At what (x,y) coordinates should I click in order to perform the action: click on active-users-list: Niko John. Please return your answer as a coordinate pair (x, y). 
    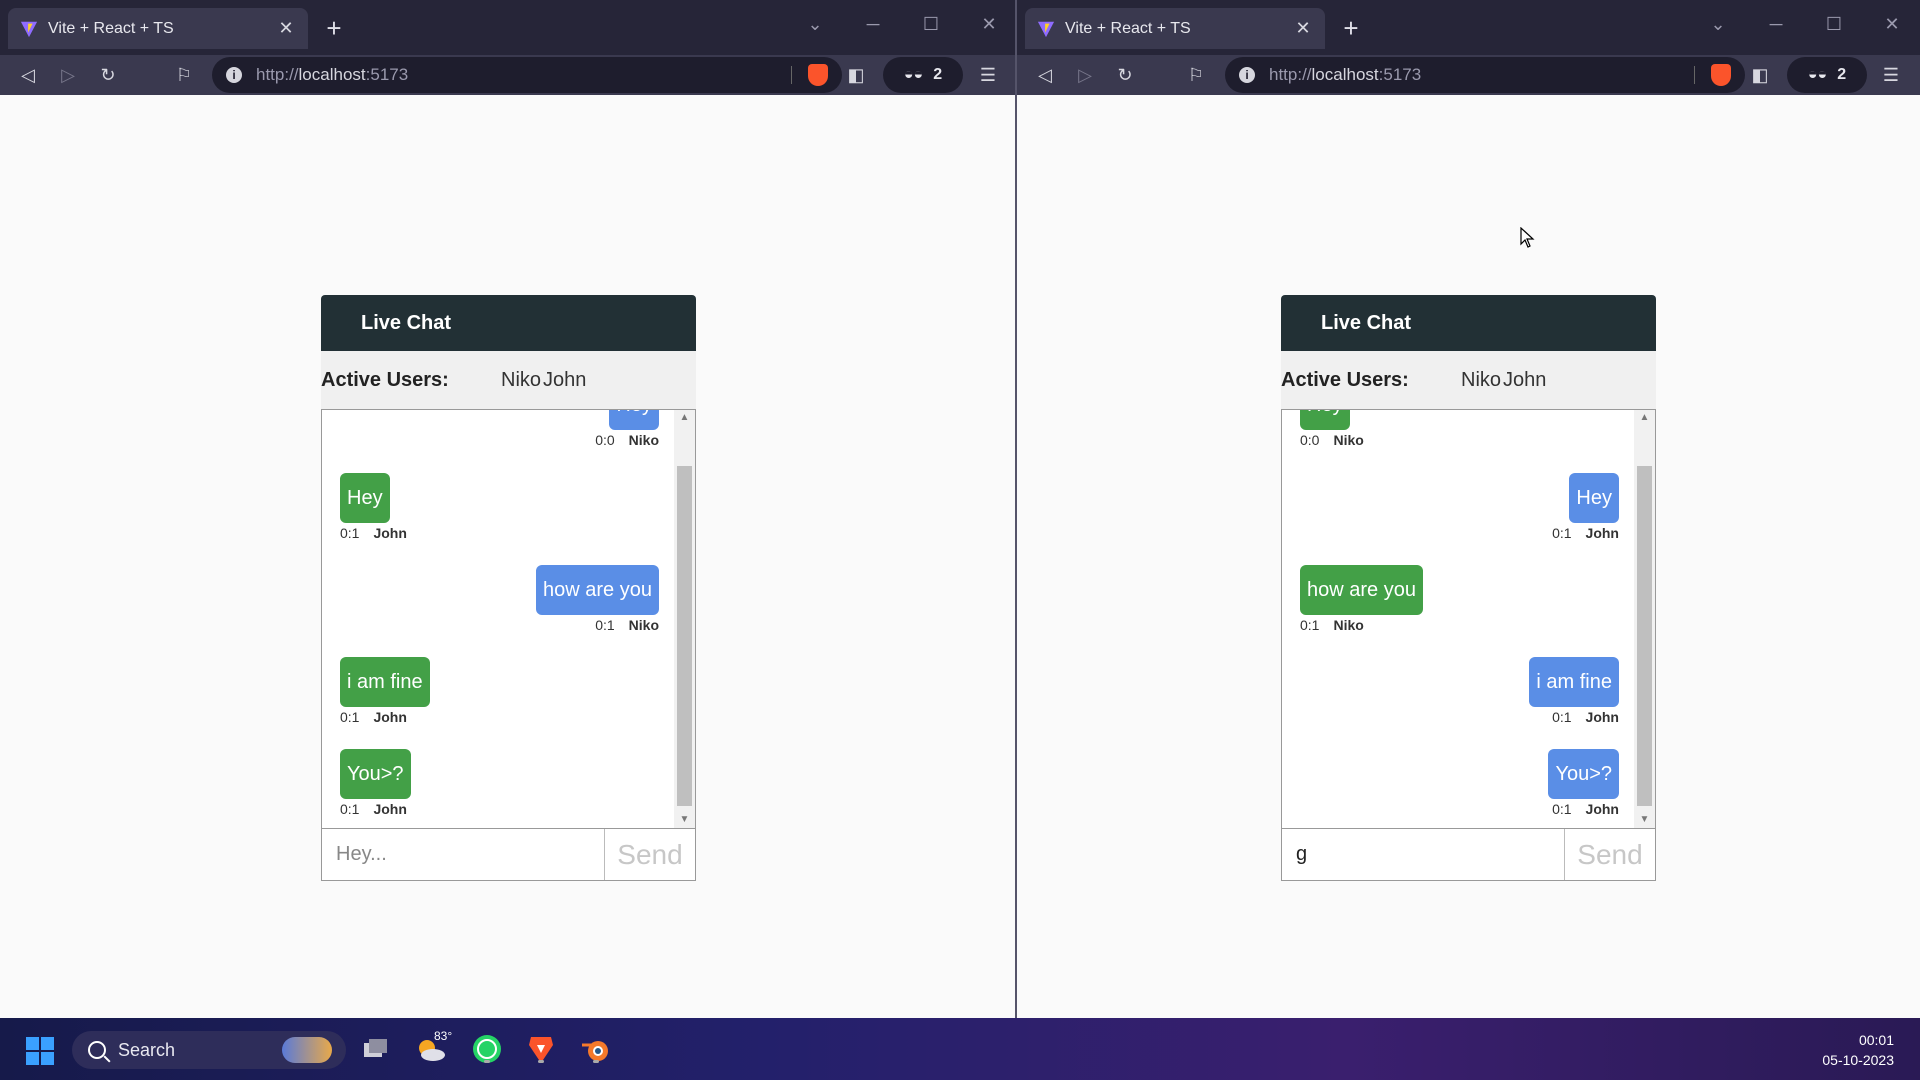
    Looking at the image, I should click on (543, 380).